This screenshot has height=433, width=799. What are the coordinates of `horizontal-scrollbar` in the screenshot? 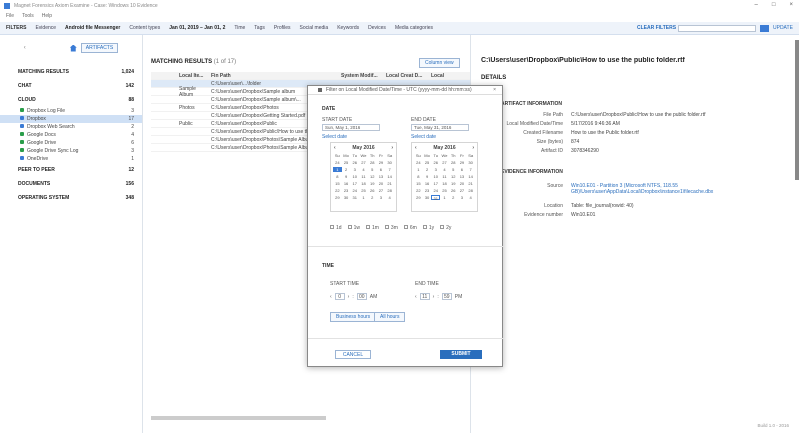 It's located at (238, 418).